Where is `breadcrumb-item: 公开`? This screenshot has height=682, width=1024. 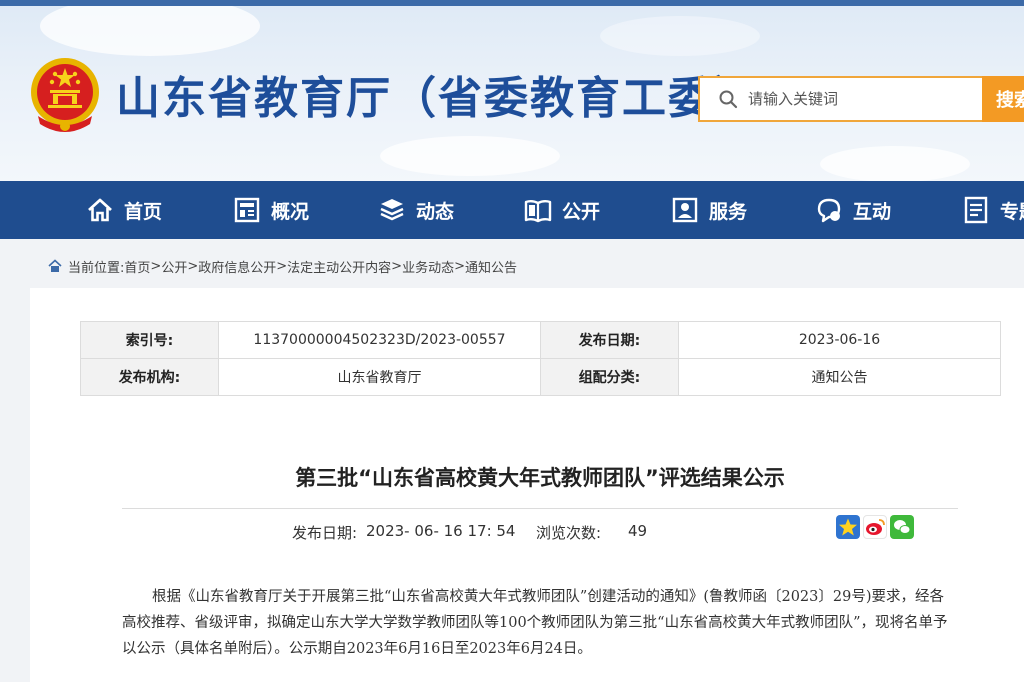
breadcrumb-item: 公开 is located at coordinates (174, 266).